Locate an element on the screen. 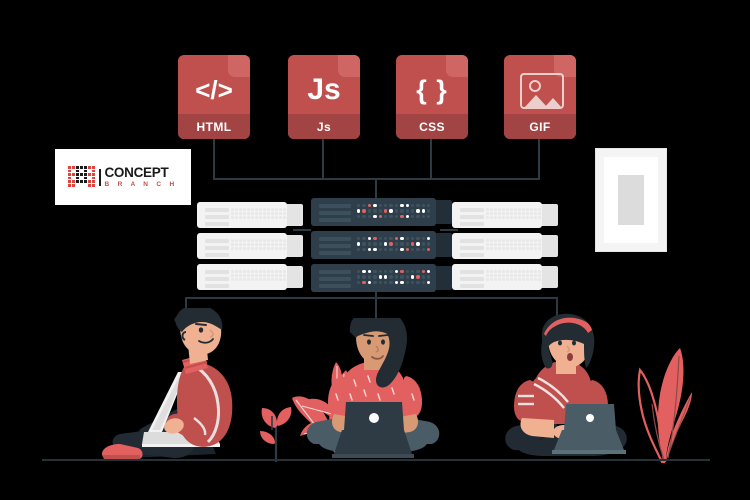 This screenshot has width=750, height=500. right-server-rack is located at coordinates (505, 246).